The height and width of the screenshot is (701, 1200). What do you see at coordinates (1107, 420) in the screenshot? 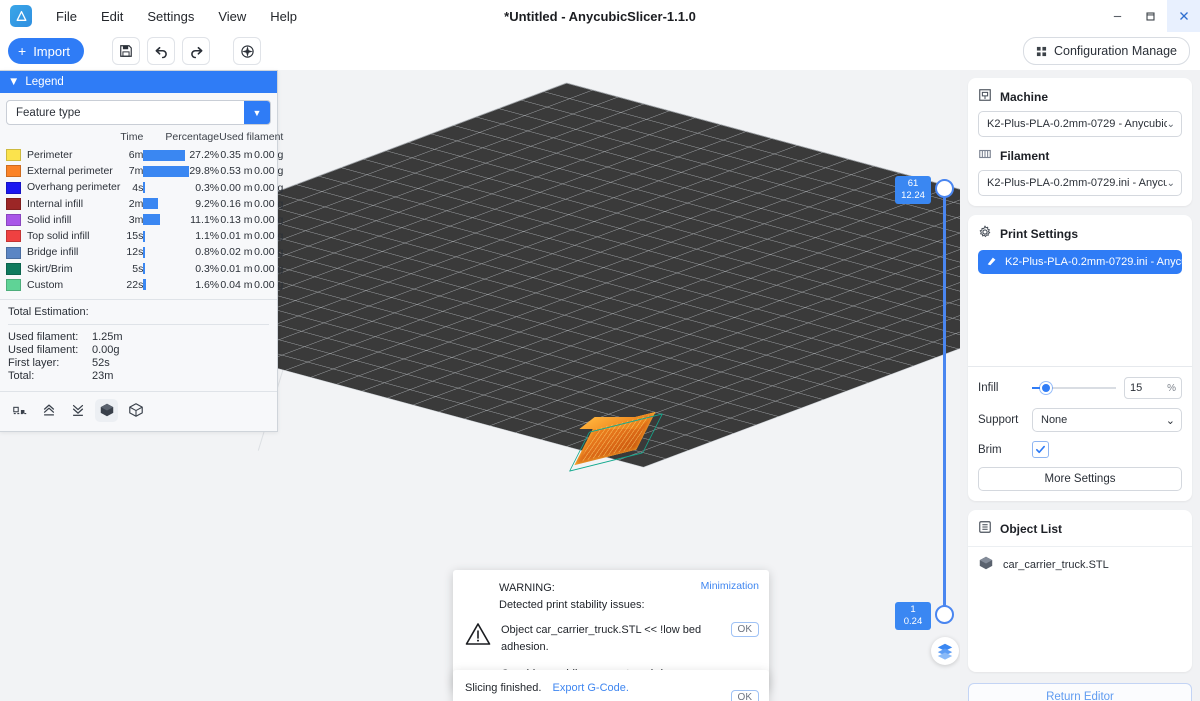
I see `support-select: None ⌄` at bounding box center [1107, 420].